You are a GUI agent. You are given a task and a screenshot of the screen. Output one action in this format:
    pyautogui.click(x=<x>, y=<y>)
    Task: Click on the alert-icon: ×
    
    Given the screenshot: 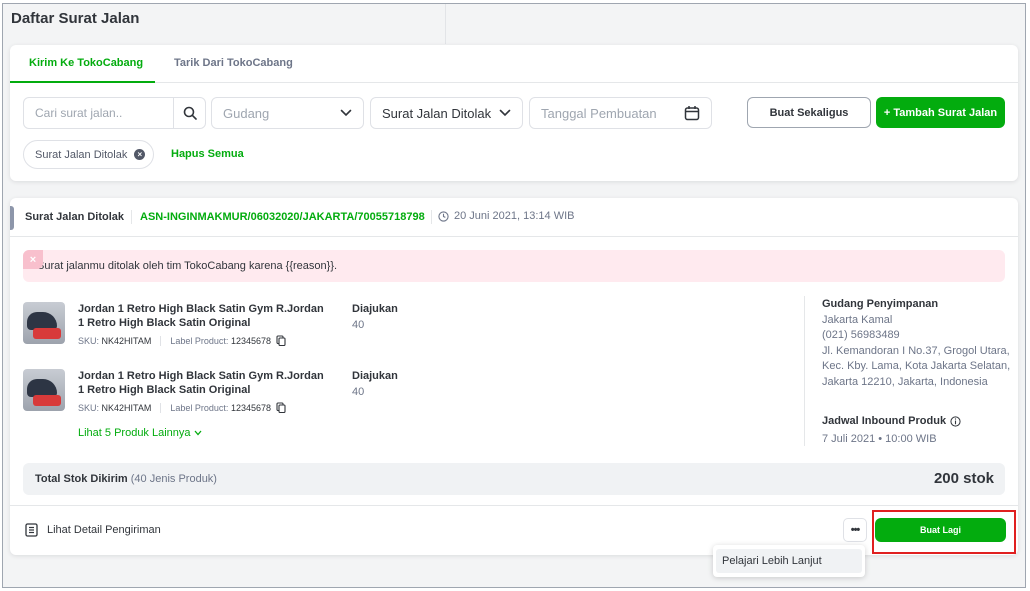 What is the action you would take?
    pyautogui.click(x=33, y=259)
    